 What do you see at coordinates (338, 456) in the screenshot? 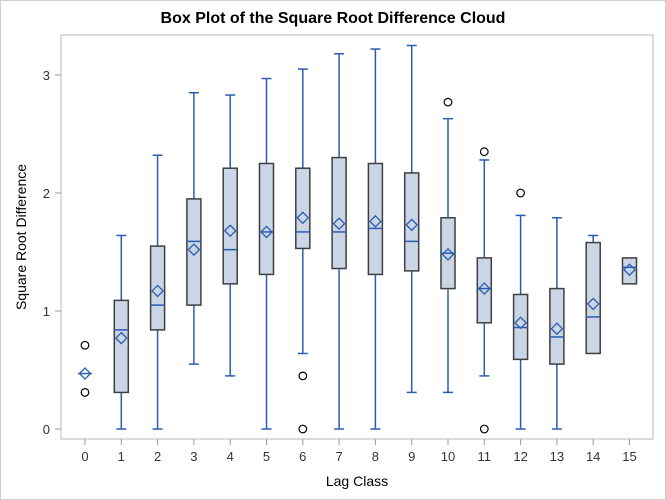
I see `x-tick-label: 7` at bounding box center [338, 456].